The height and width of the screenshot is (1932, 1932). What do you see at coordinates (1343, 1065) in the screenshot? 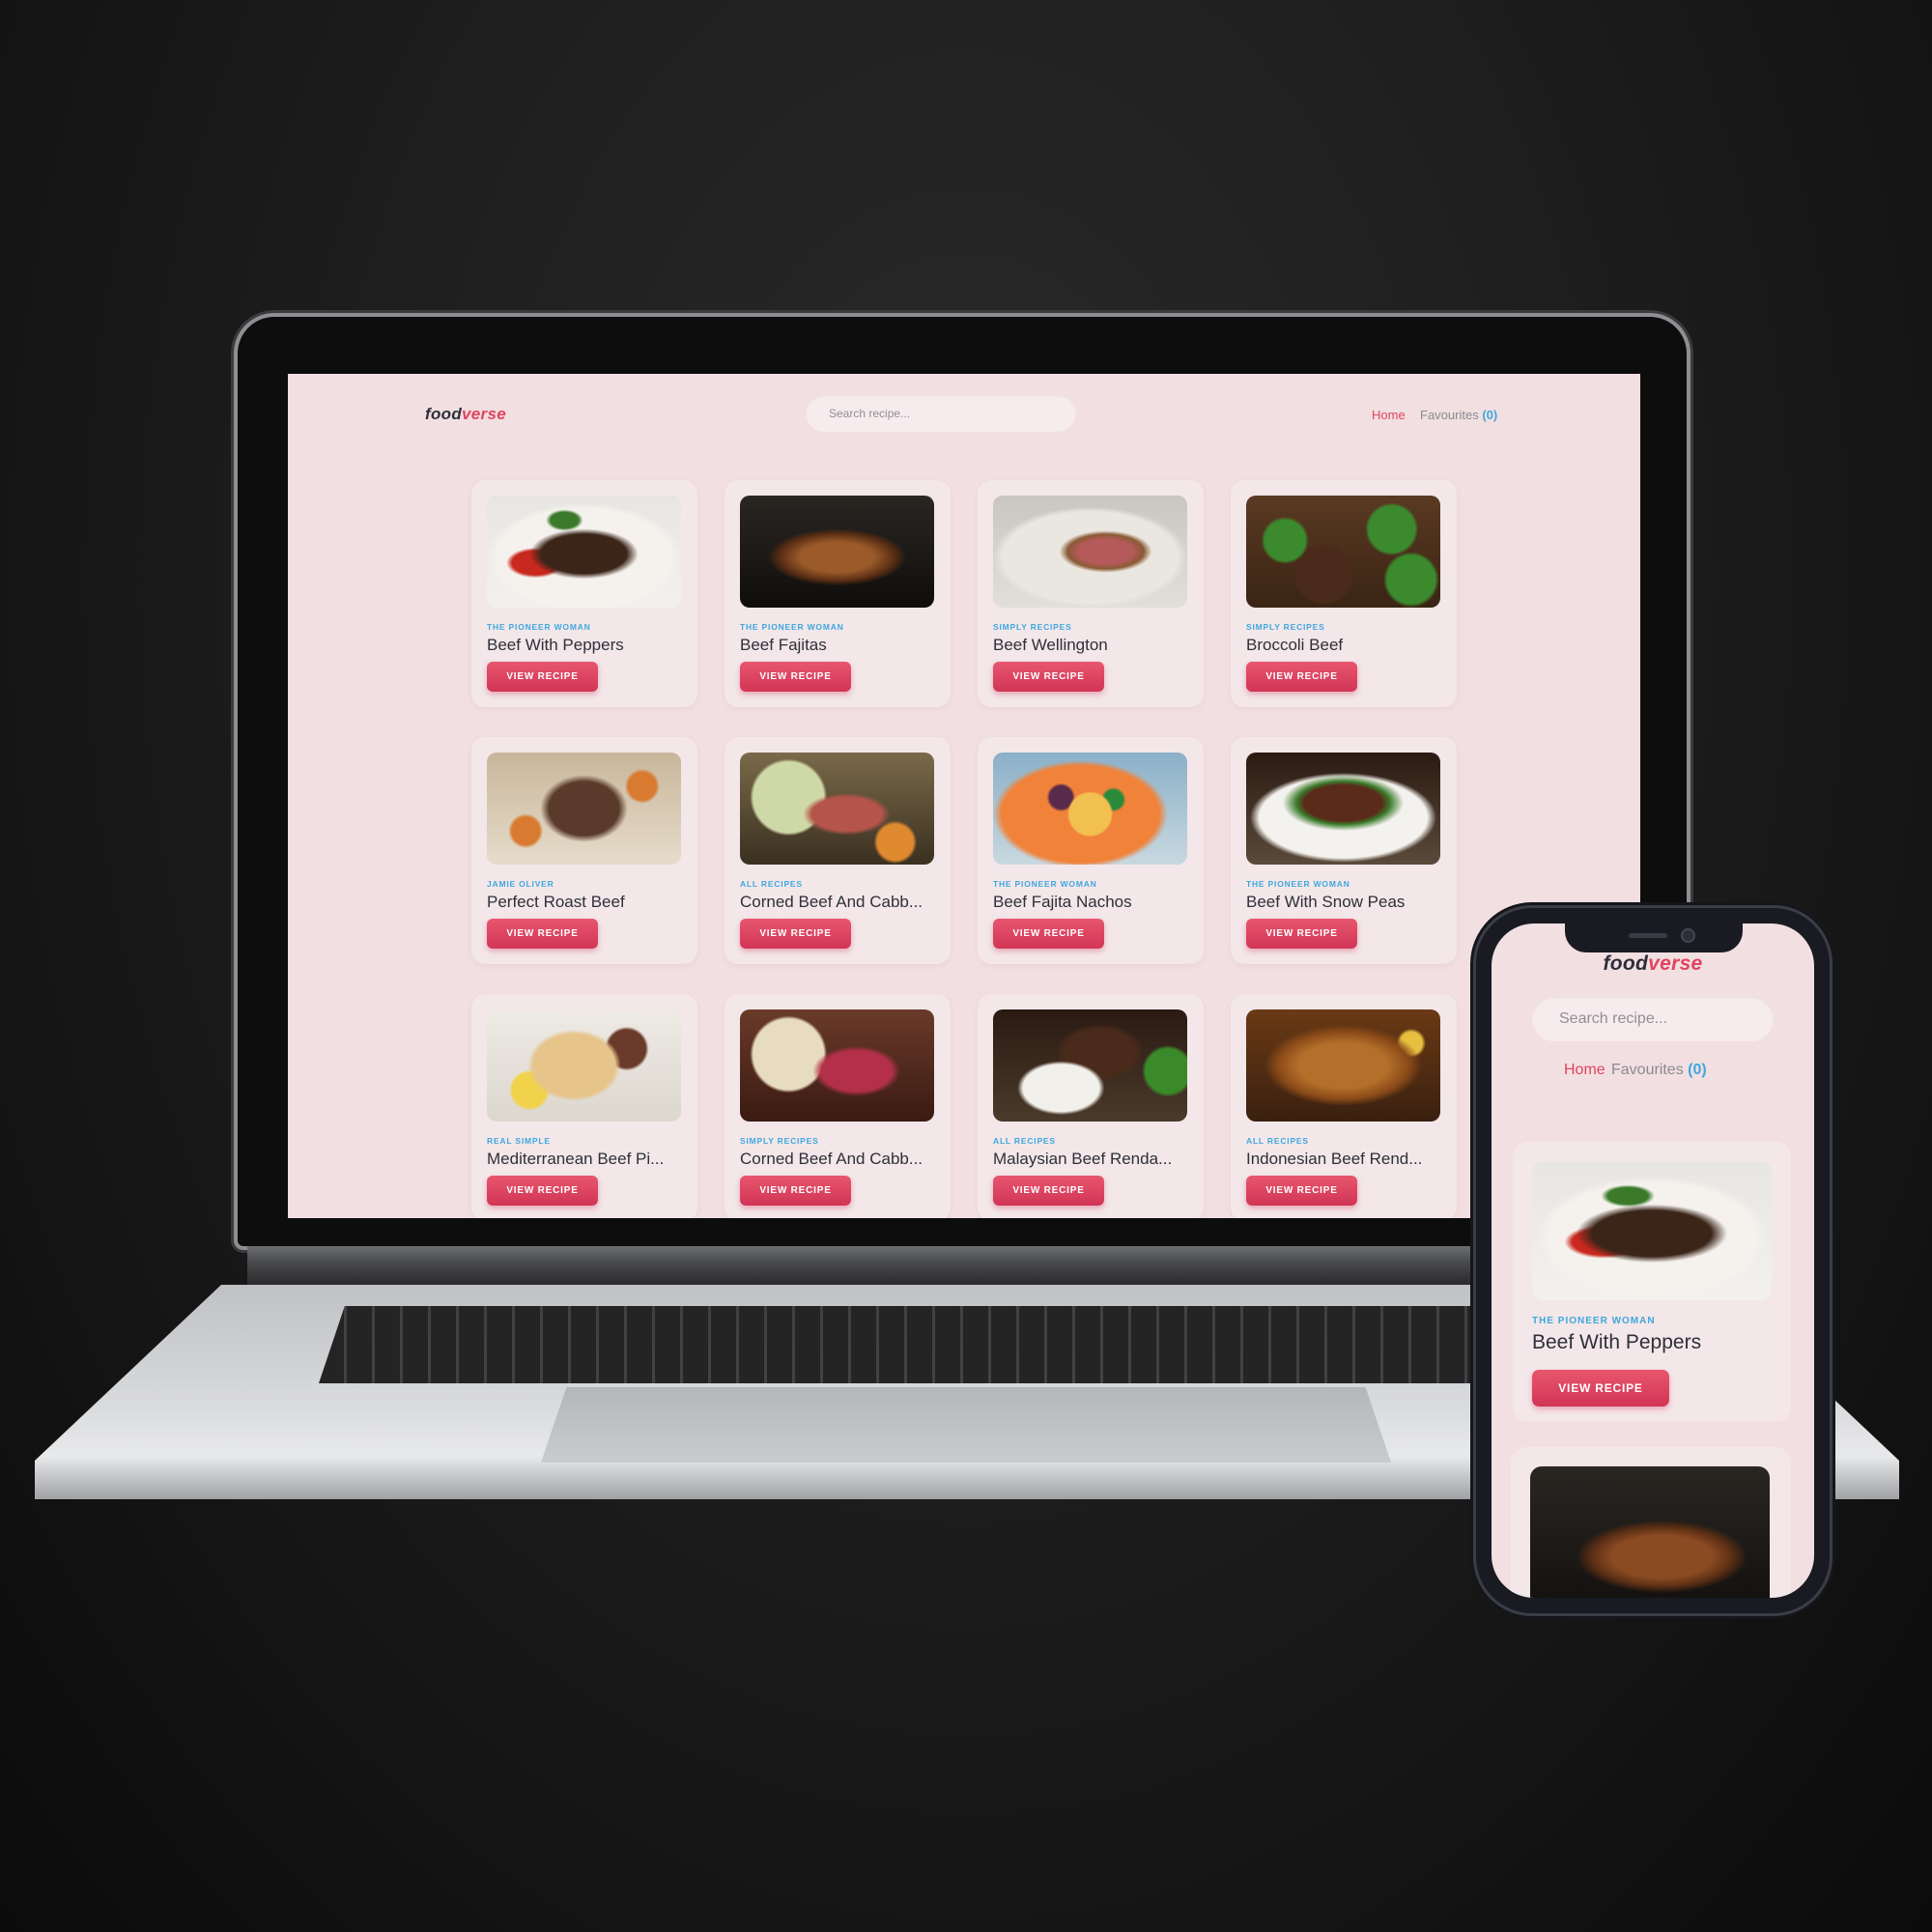
I see `indonesian-rendang-photo` at bounding box center [1343, 1065].